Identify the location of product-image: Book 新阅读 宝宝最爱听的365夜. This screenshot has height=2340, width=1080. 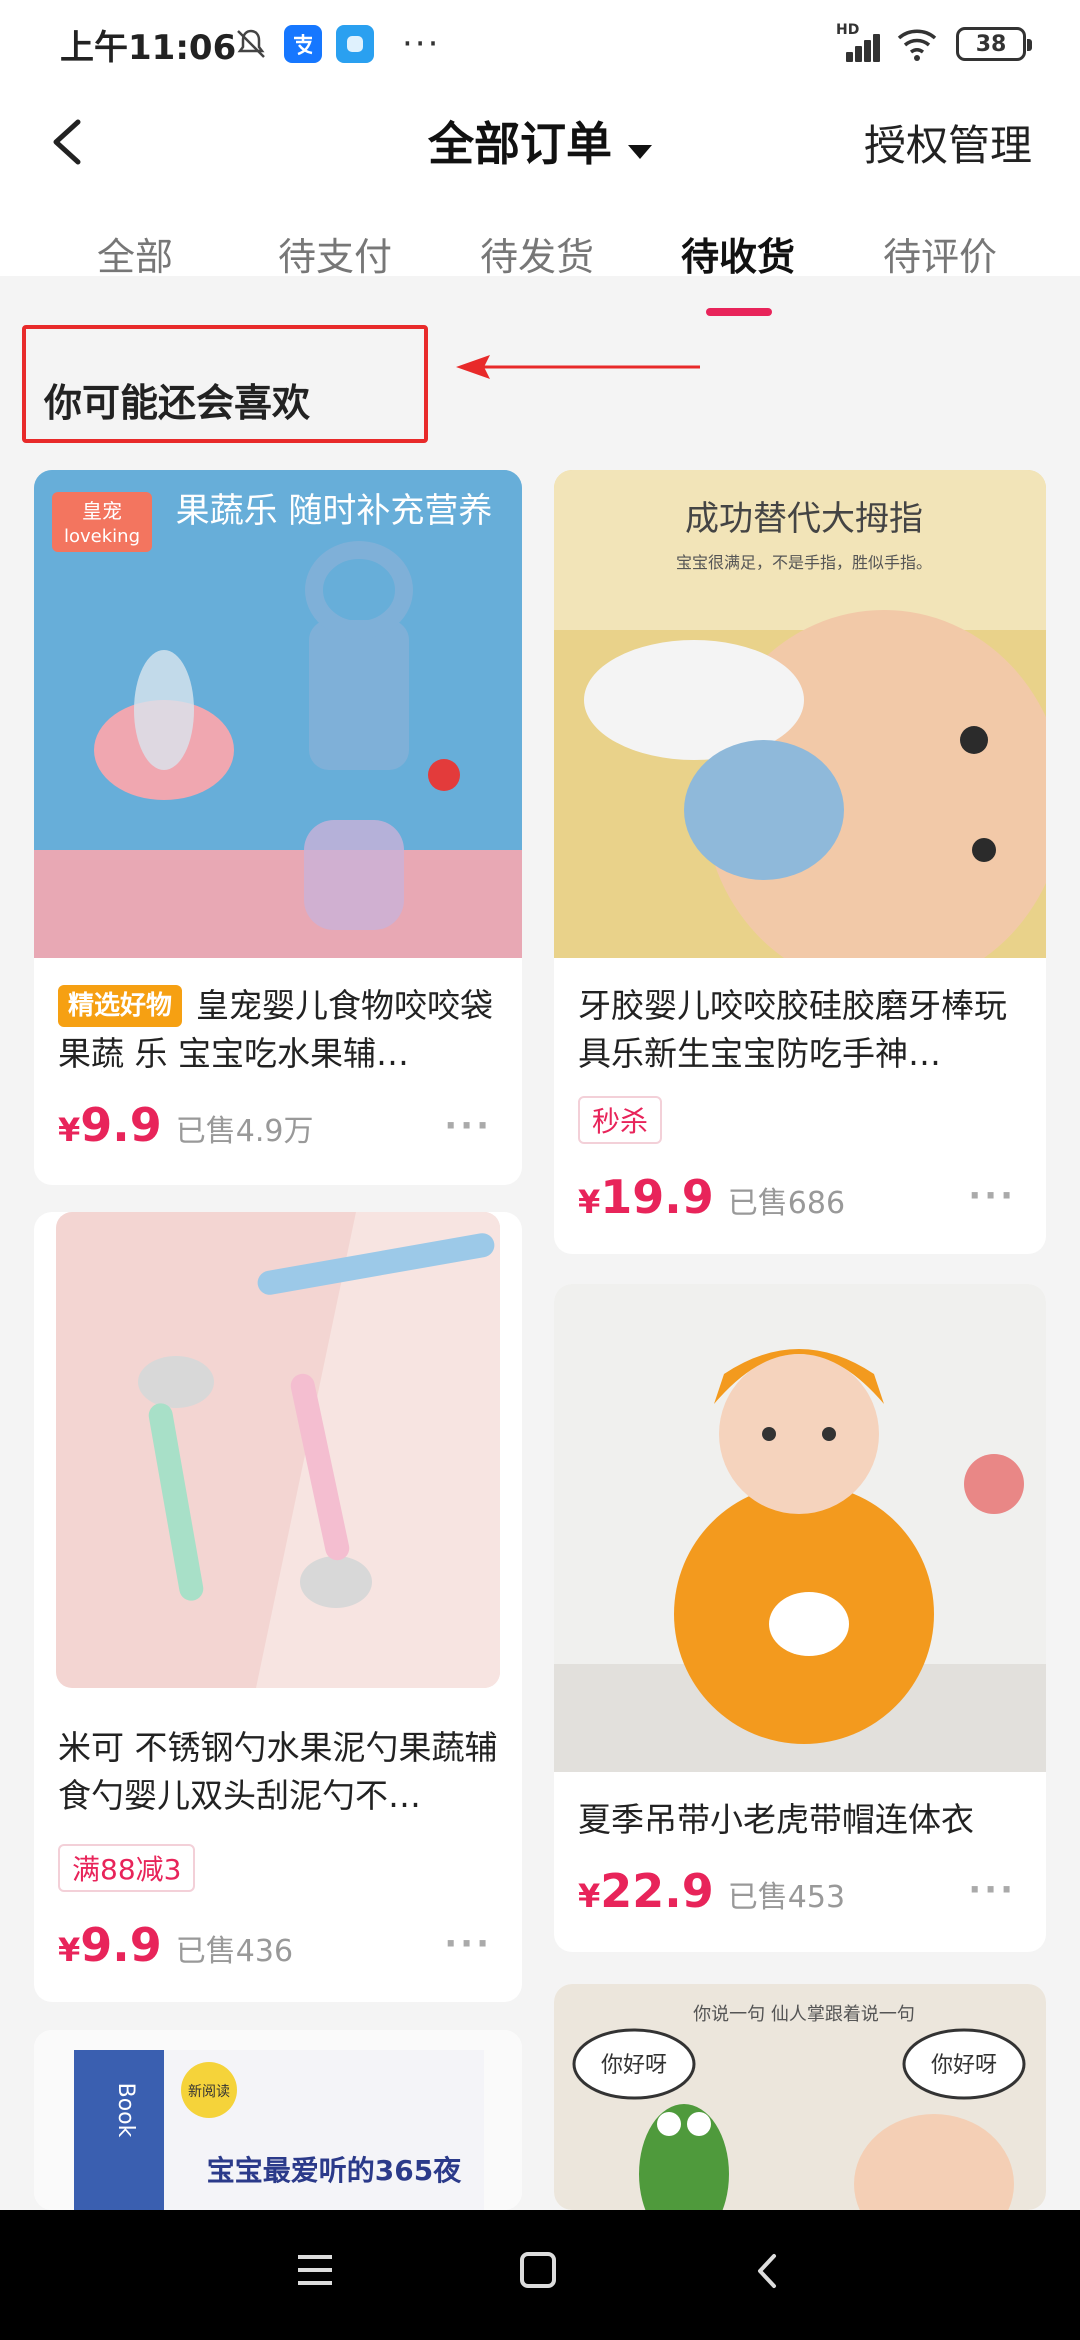
(278, 2120).